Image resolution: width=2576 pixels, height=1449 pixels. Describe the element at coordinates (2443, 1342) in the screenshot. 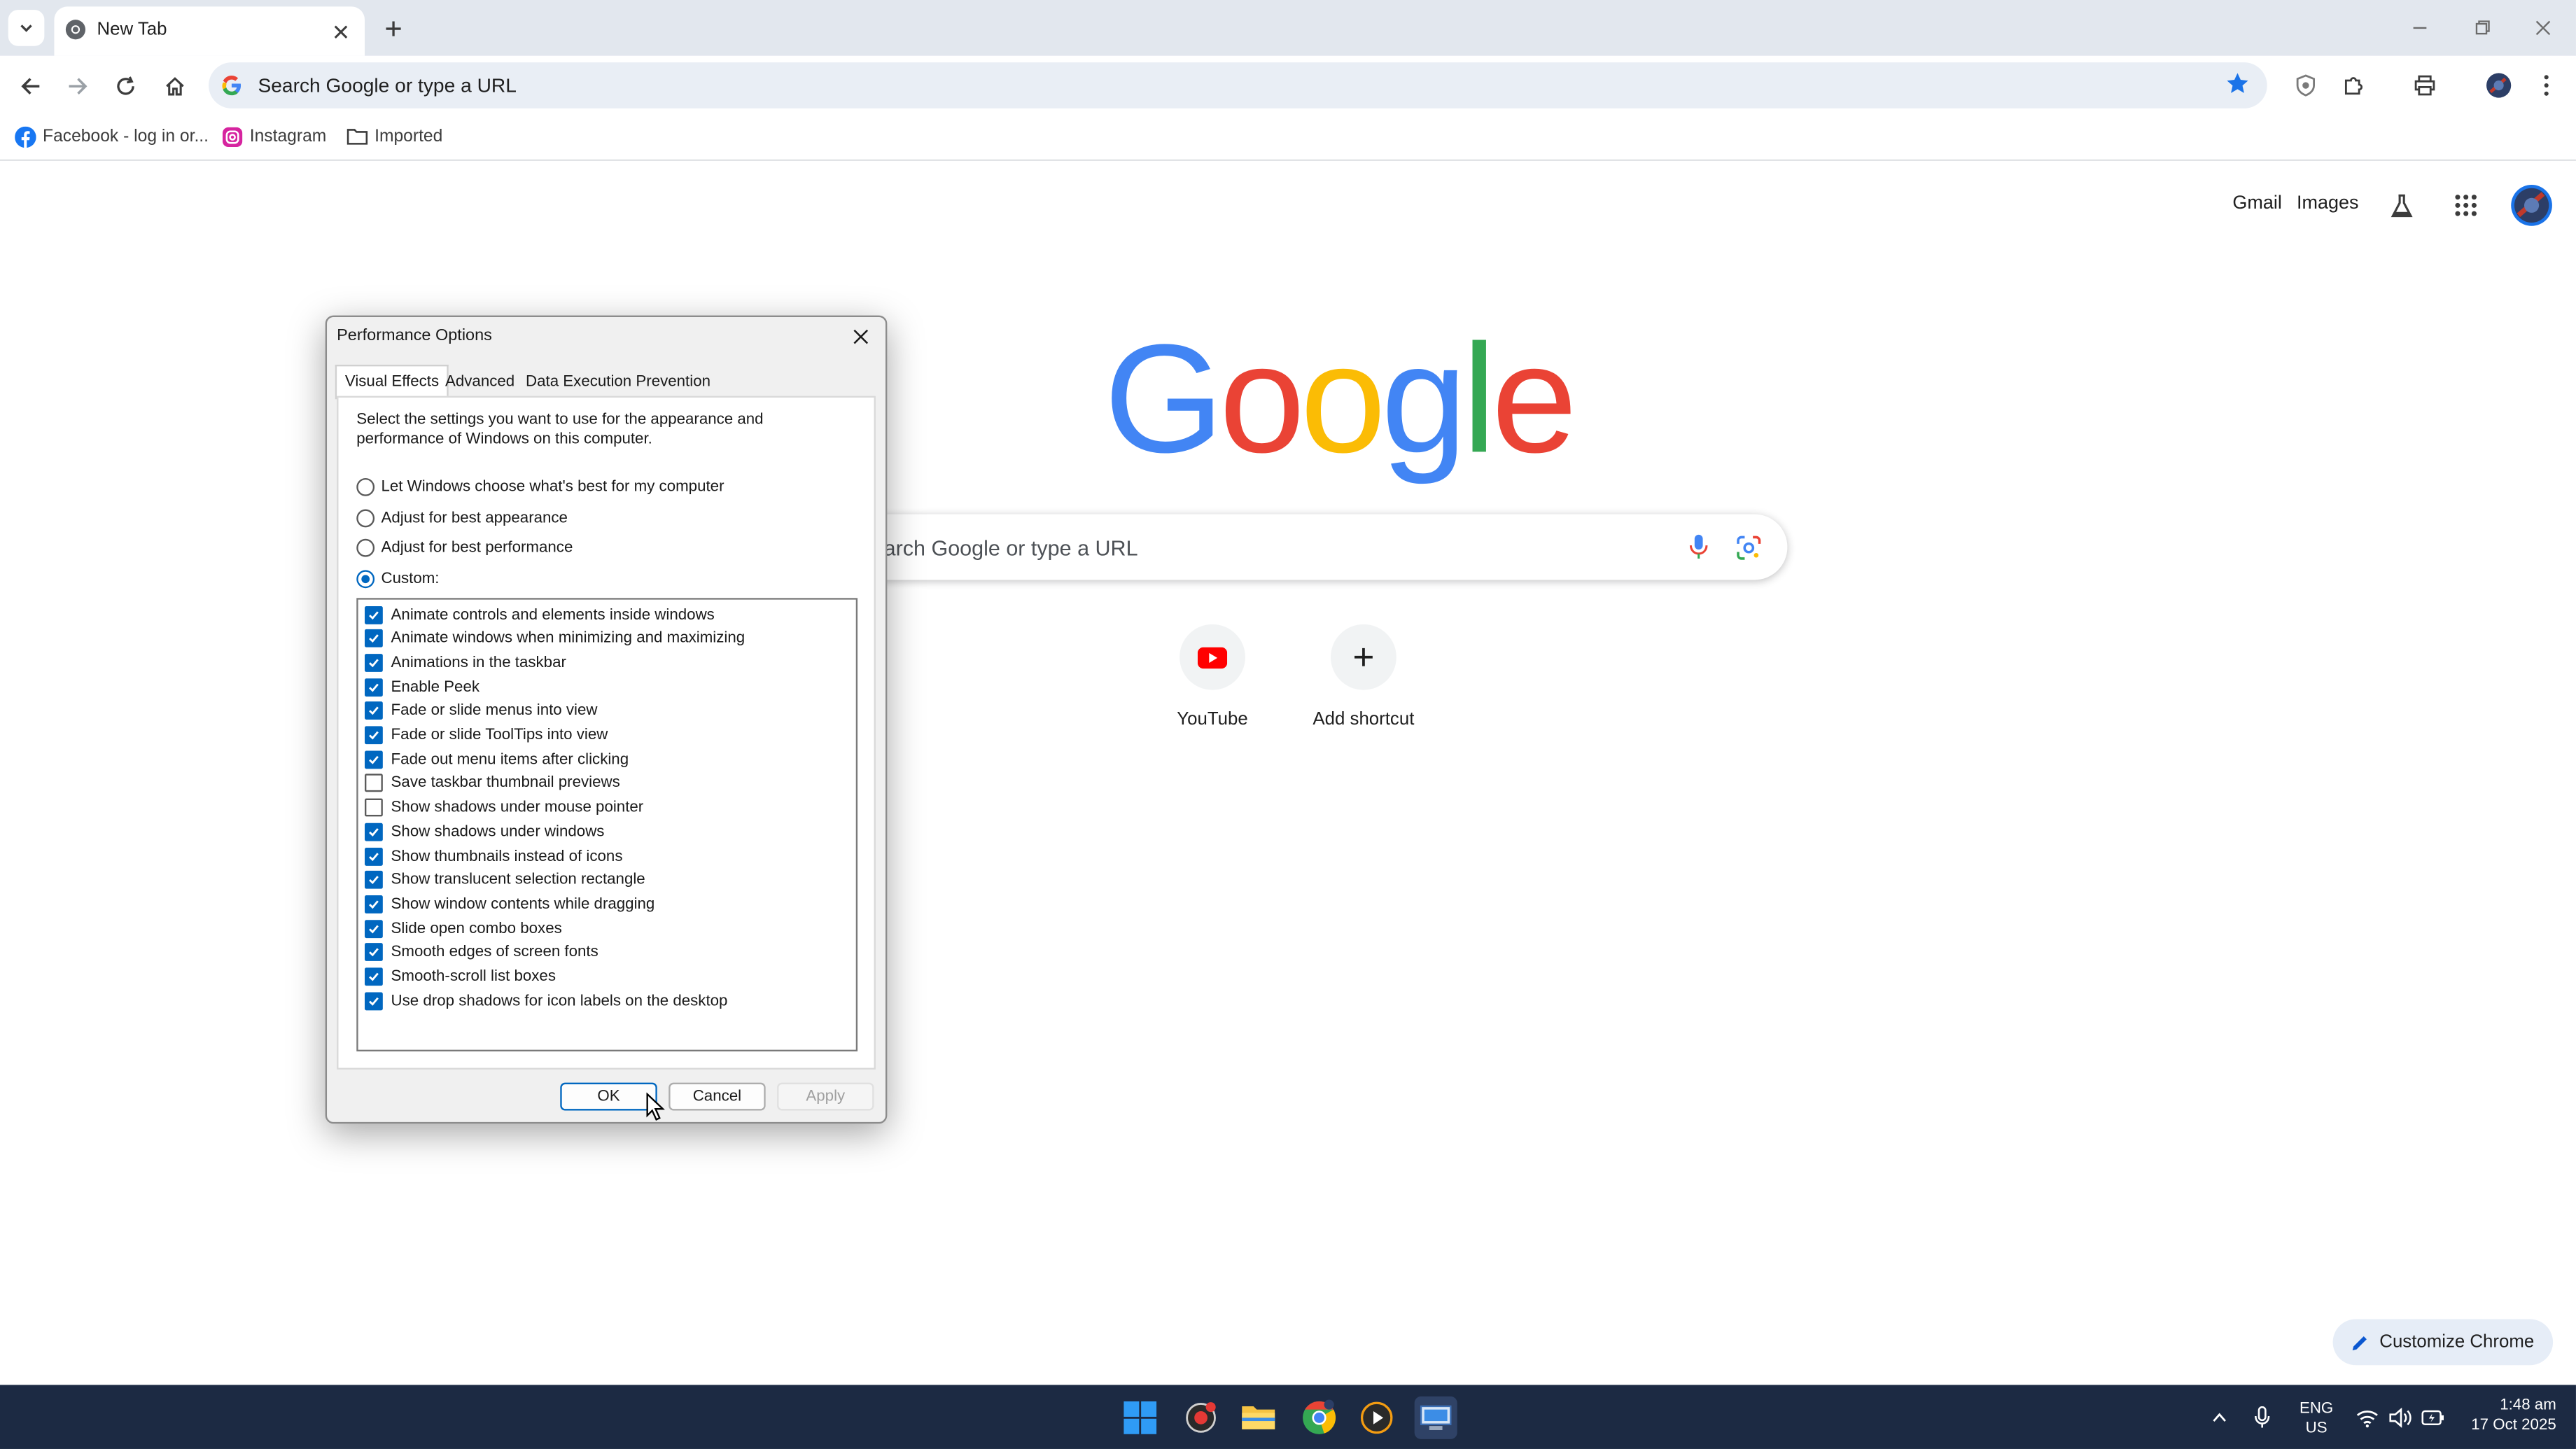

I see `customize-chrome-button: Customize Chrome` at that location.